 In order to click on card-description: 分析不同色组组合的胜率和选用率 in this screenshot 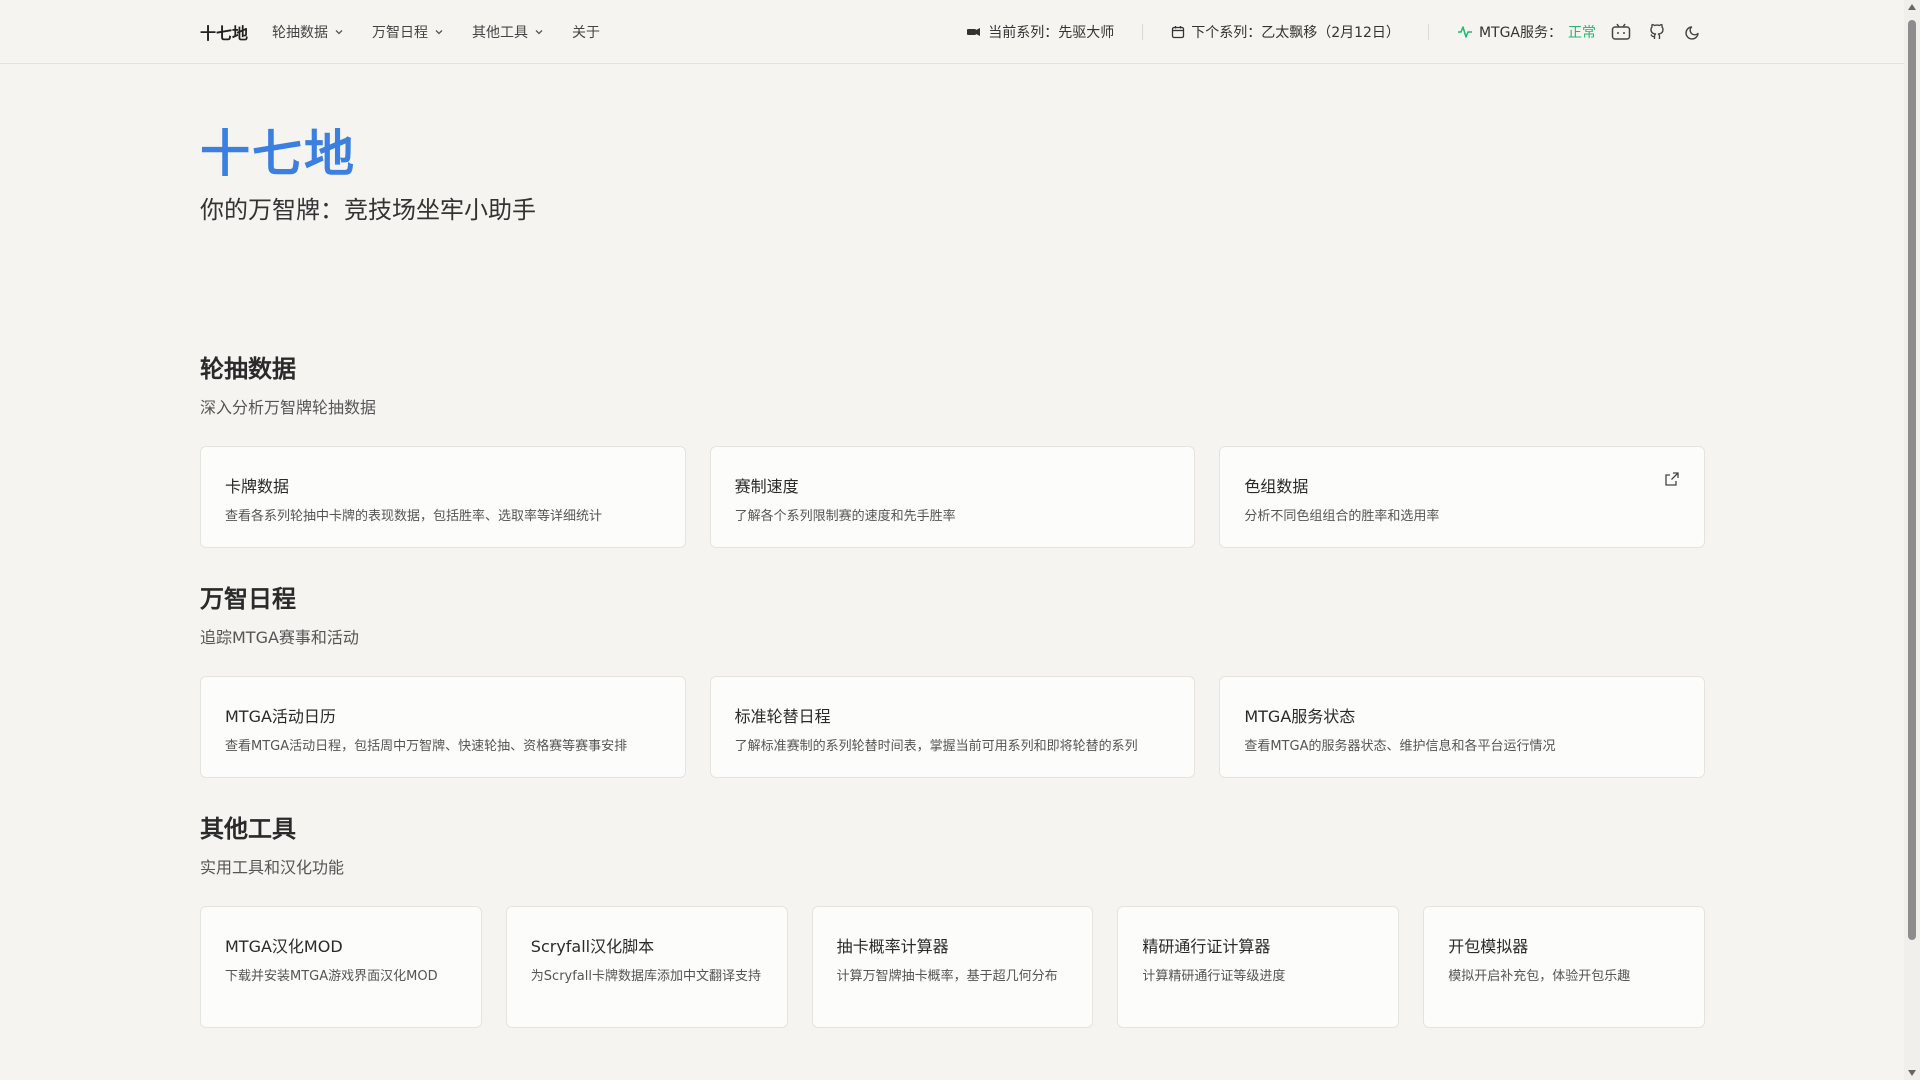, I will do `click(1342, 516)`.